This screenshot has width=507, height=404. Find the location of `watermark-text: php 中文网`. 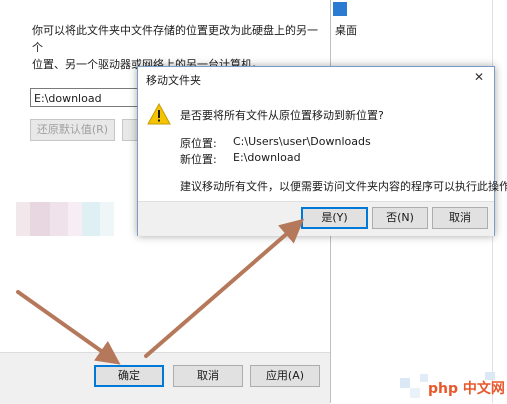

watermark-text: php 中文网 is located at coordinates (466, 389).